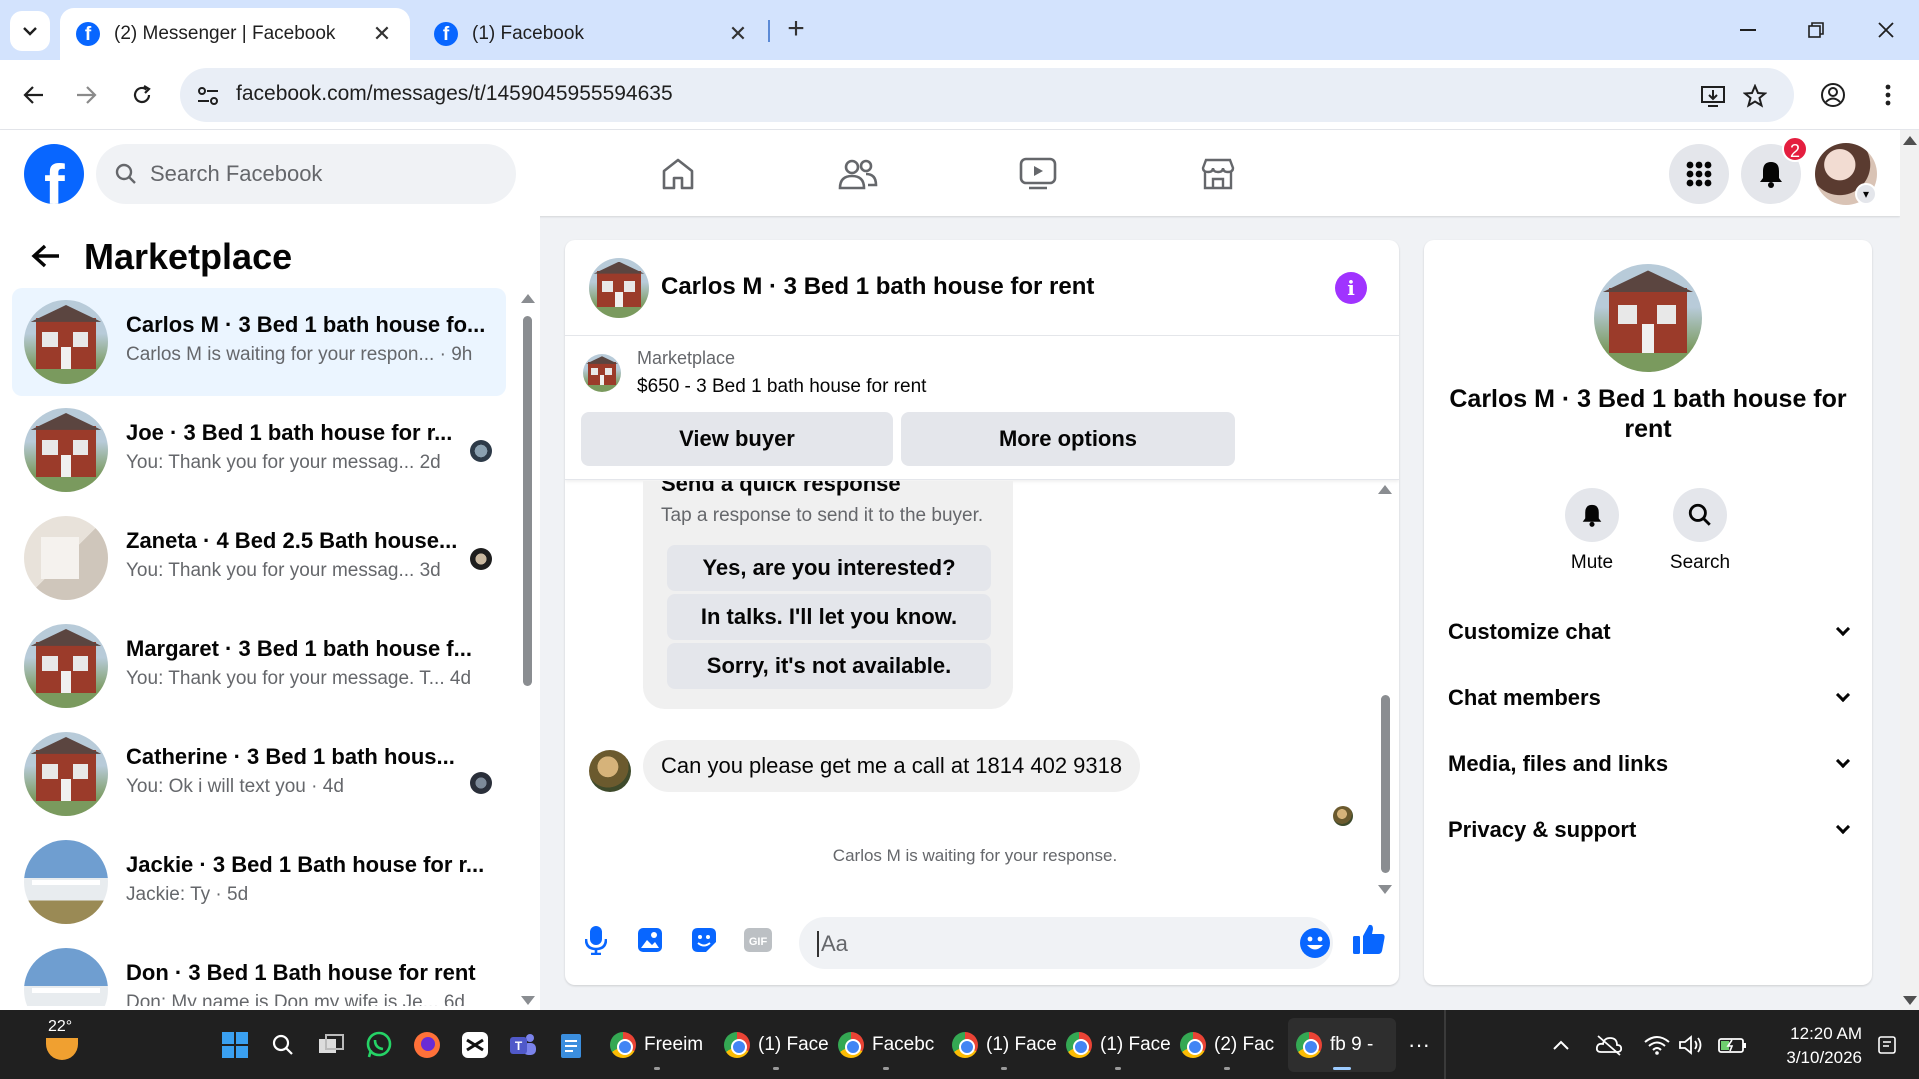 This screenshot has height=1079, width=1919. I want to click on nav-friends, so click(858, 174).